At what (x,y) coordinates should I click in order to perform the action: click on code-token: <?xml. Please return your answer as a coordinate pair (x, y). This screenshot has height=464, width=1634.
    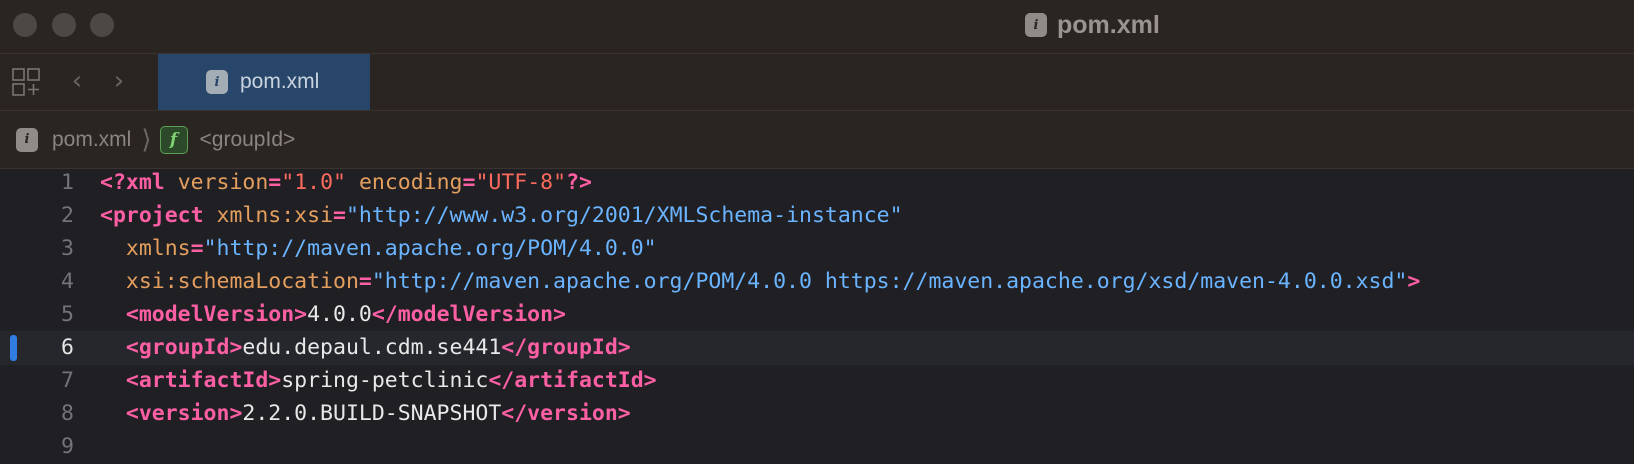
    Looking at the image, I should click on (132, 182).